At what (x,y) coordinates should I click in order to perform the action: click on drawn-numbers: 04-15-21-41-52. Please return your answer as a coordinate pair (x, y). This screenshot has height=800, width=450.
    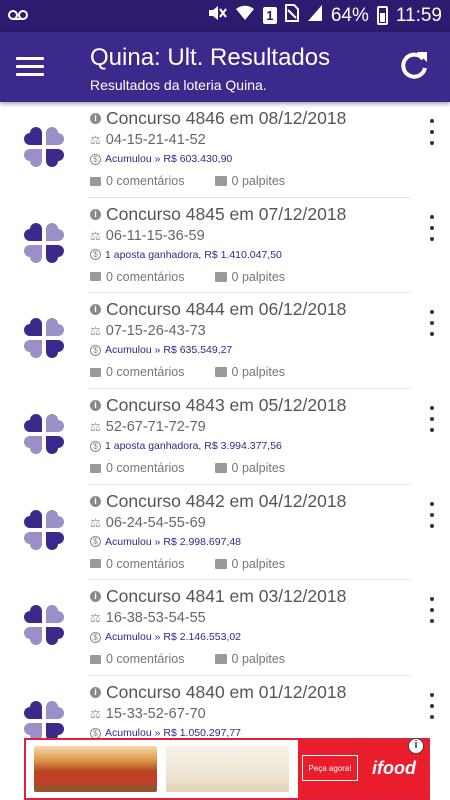
    Looking at the image, I should click on (155, 140).